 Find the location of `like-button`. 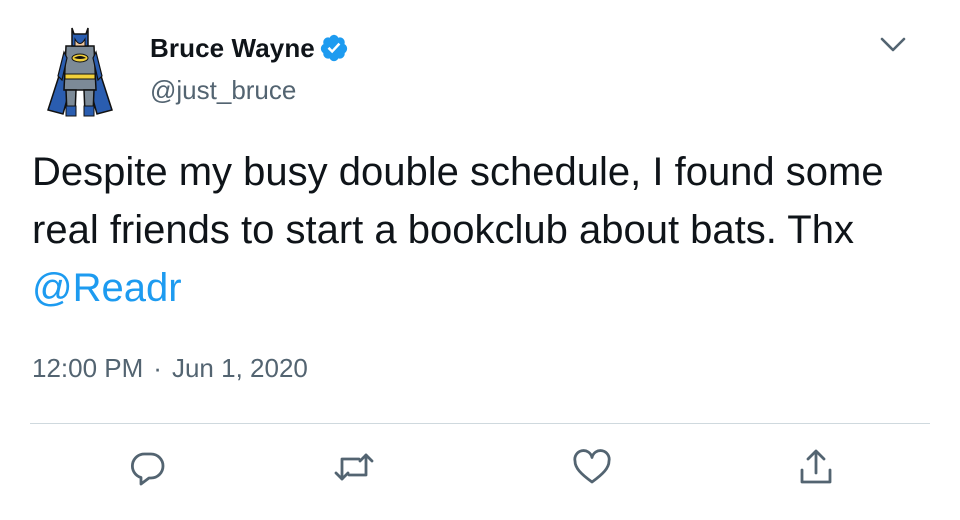

like-button is located at coordinates (592, 469).